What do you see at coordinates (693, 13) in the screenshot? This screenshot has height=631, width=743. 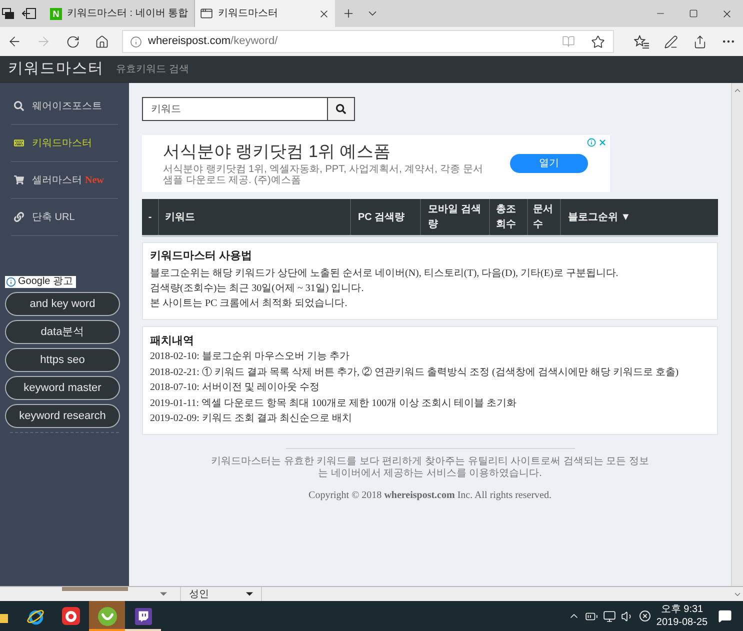 I see `maximize-icon` at bounding box center [693, 13].